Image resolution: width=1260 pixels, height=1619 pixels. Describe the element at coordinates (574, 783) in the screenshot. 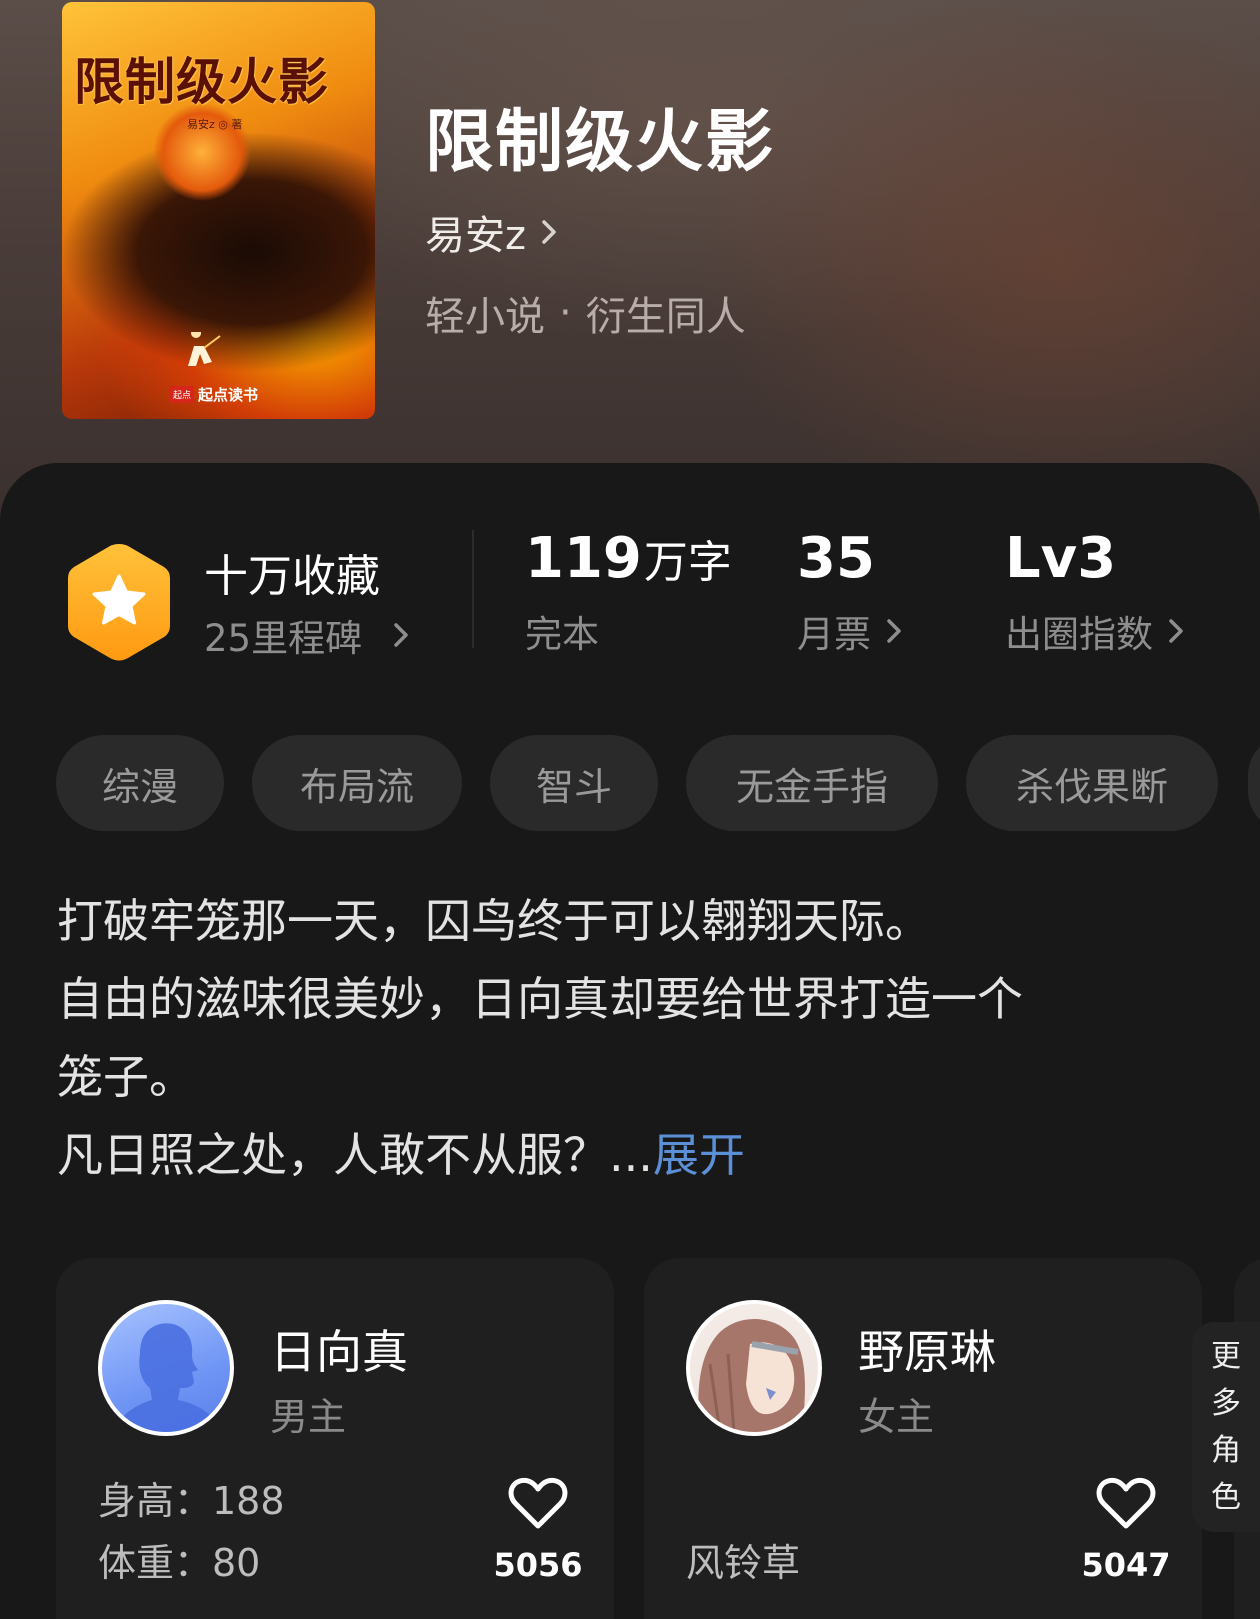

I see `tag-chip: 智斗` at that location.